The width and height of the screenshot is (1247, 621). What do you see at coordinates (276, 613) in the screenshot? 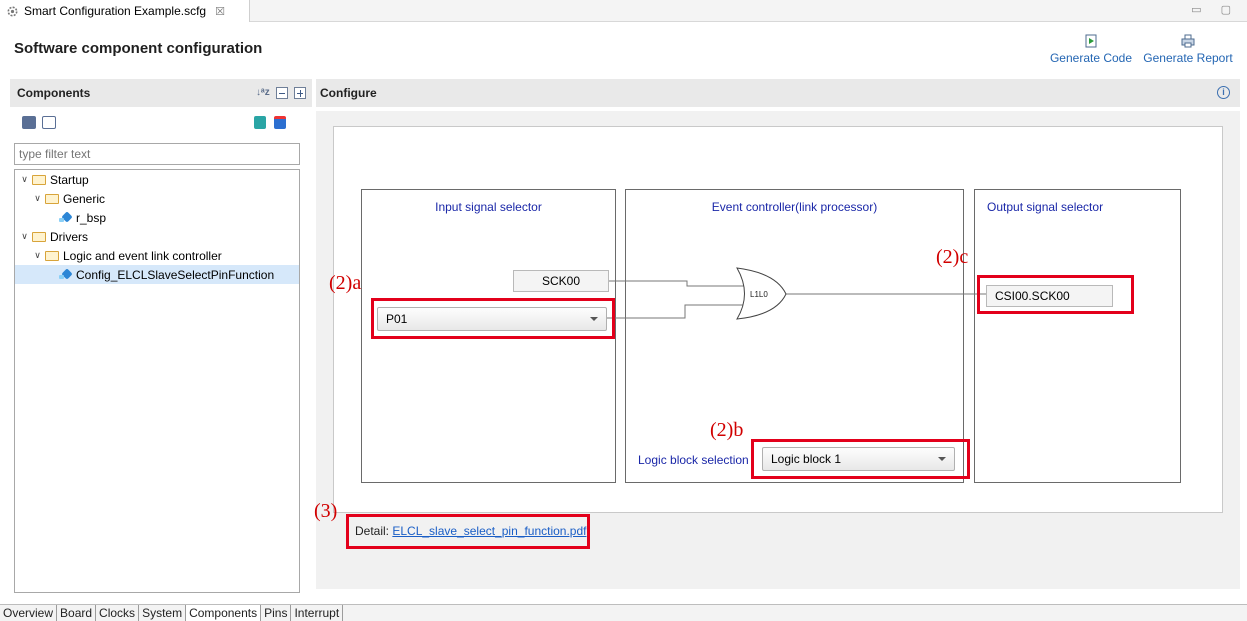
I see `tab-pins: Pins` at bounding box center [276, 613].